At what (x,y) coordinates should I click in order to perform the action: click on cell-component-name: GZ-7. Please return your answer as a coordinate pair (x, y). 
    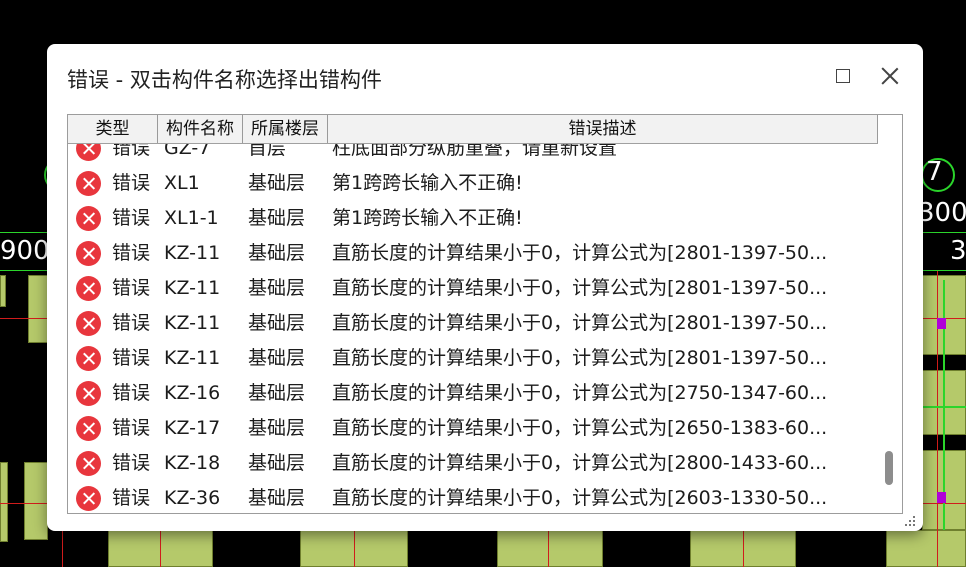
    Looking at the image, I should click on (187, 151).